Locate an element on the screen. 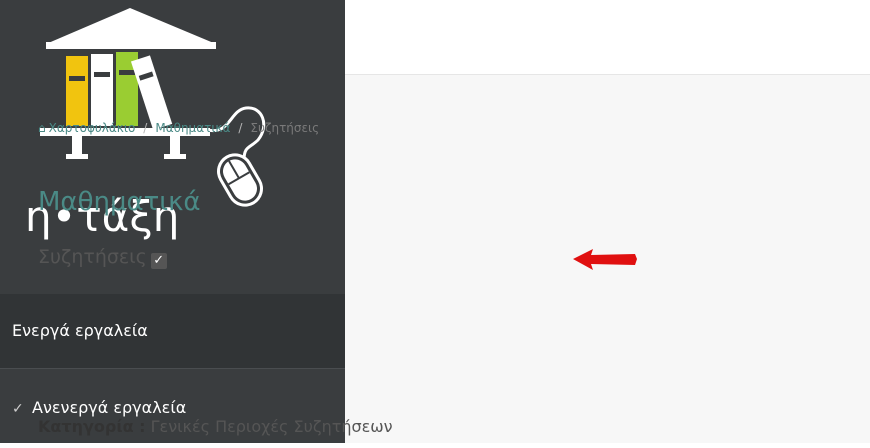 The width and height of the screenshot is (870, 448). red-arrow-icon is located at coordinates (605, 259).